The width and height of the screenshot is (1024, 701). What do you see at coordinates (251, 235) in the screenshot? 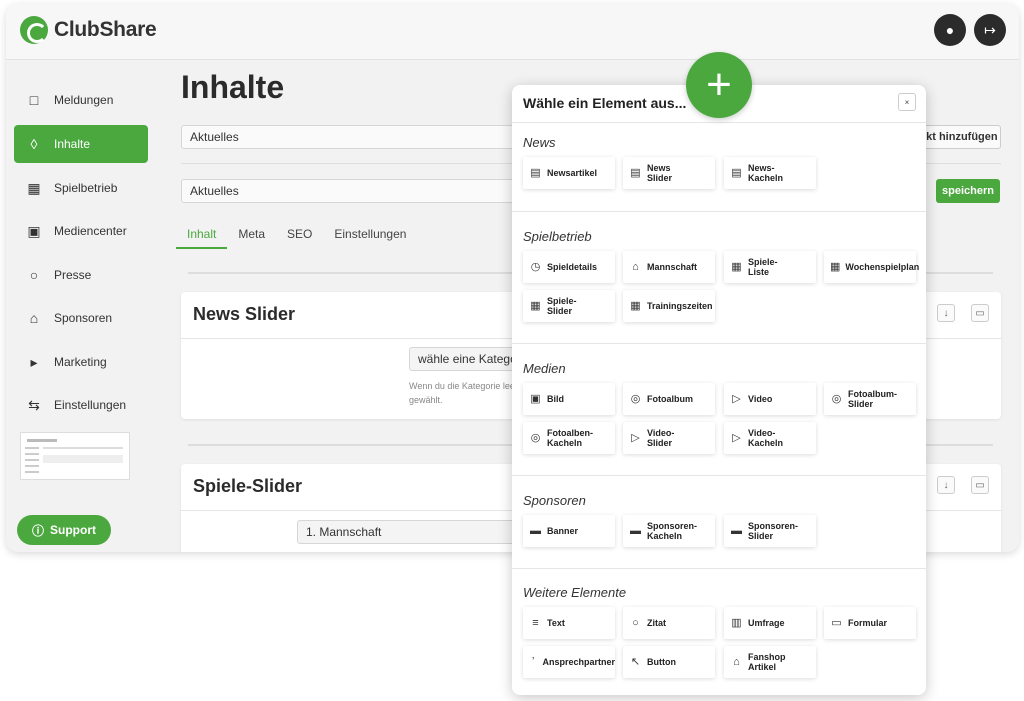
I see `tab-meta: Meta` at bounding box center [251, 235].